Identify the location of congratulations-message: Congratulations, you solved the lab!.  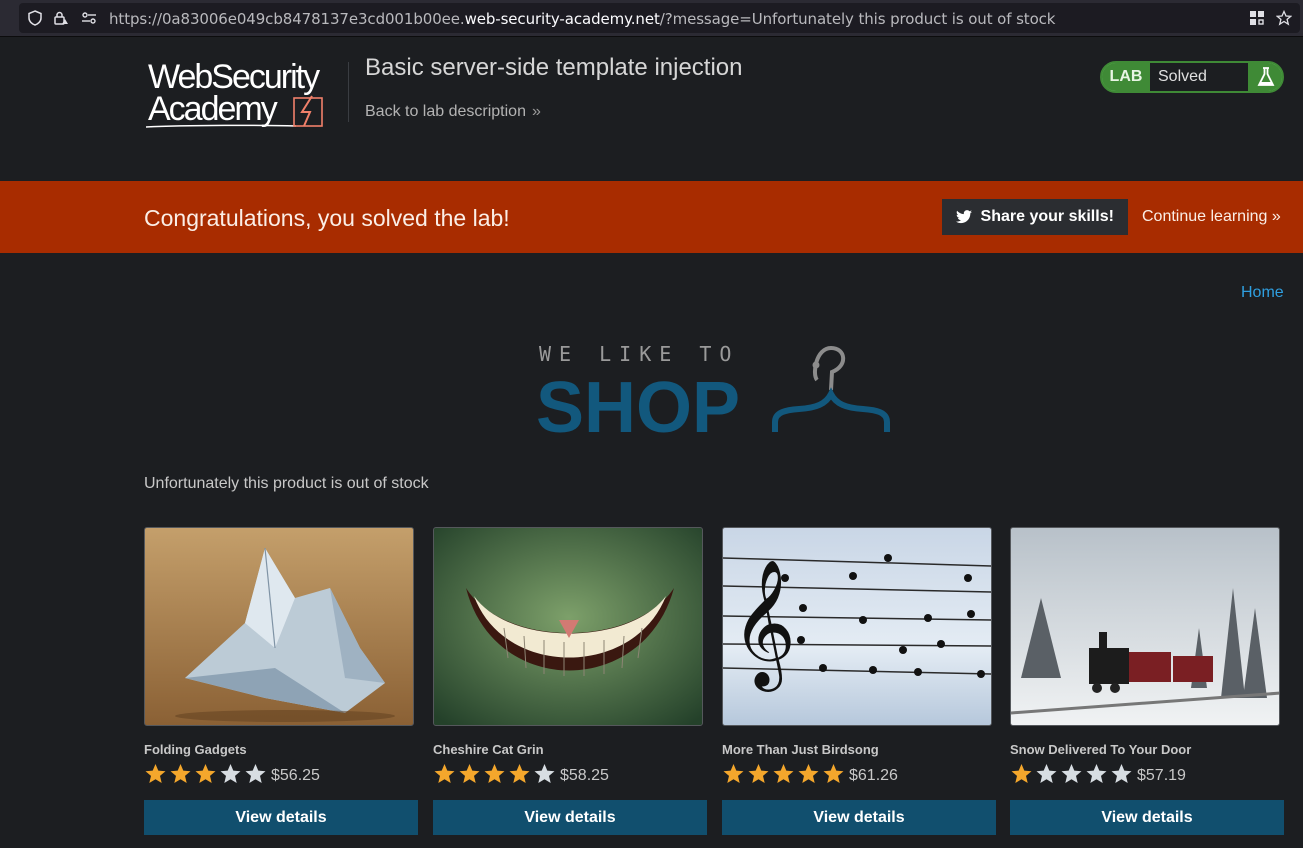
(327, 218).